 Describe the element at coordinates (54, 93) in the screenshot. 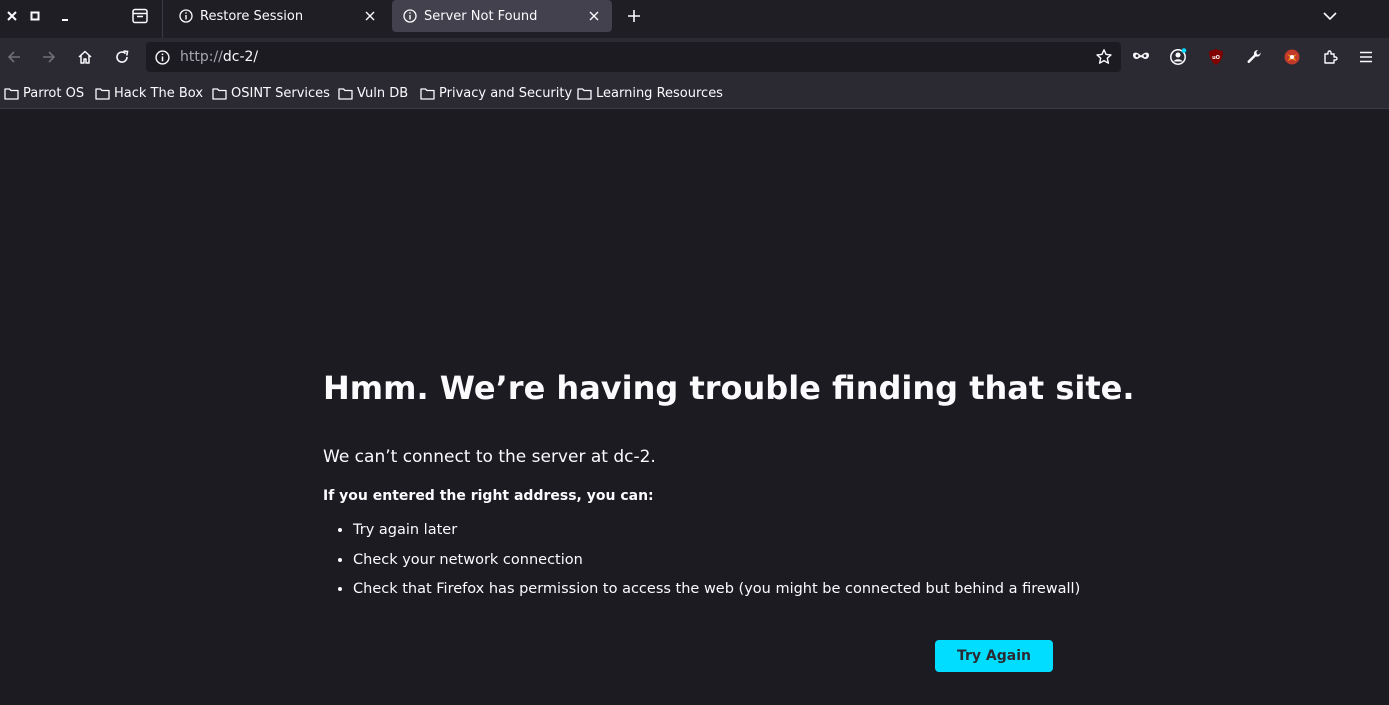

I see `bookmark-label: Parrot OS` at that location.